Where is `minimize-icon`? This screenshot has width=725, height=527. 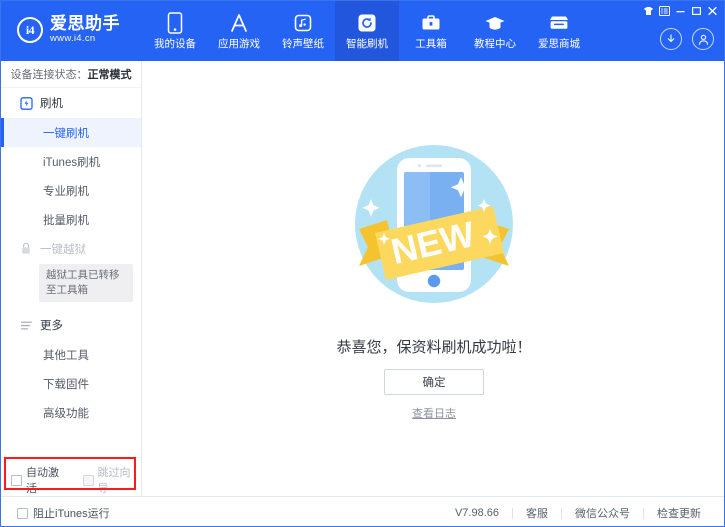 minimize-icon is located at coordinates (680, 11).